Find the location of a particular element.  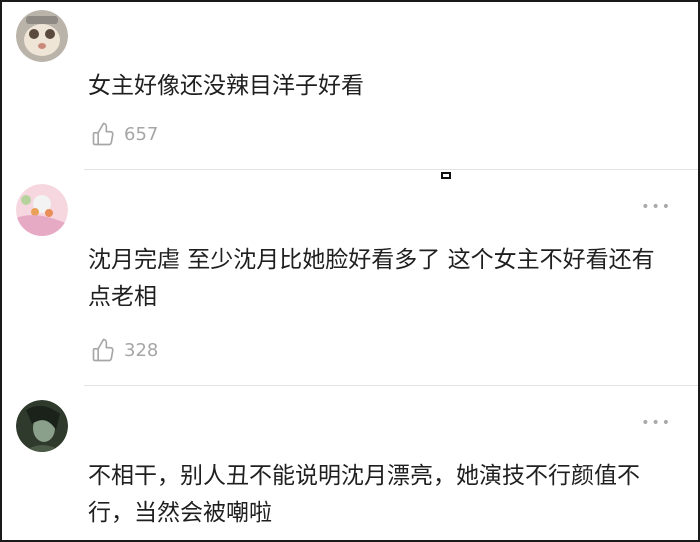

like-count: 657 is located at coordinates (141, 134).